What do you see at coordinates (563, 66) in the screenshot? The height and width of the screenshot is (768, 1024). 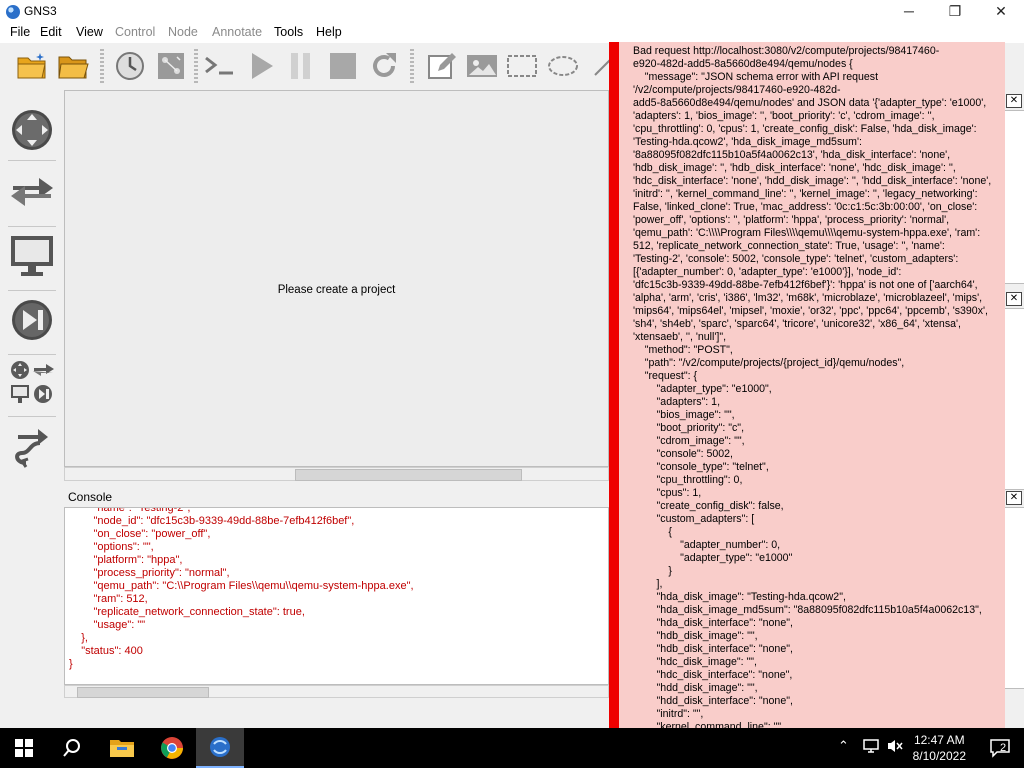 I see `draw-ellipse-icon` at bounding box center [563, 66].